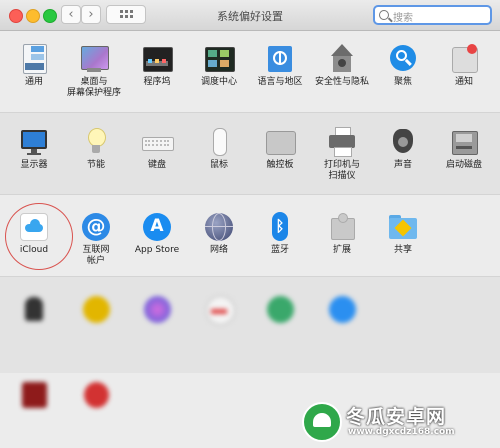 This screenshot has width=500, height=448. What do you see at coordinates (156, 165) in the screenshot?
I see `pref-keyboard-label: 键盘` at bounding box center [156, 165].